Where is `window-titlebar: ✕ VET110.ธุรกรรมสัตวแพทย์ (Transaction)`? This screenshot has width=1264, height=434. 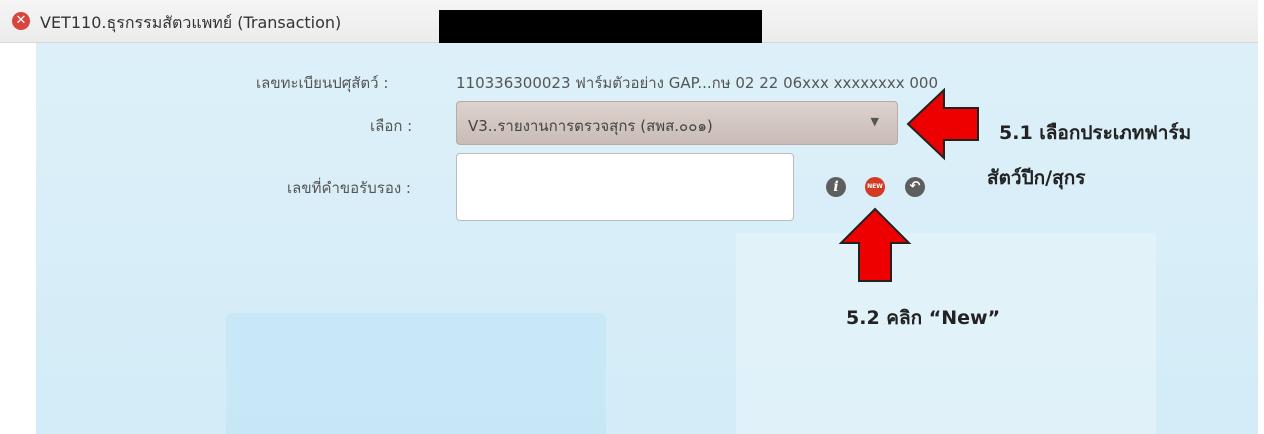 window-titlebar: ✕ VET110.ธุรกรรมสัตวแพทย์ (Transaction) is located at coordinates (629, 22).